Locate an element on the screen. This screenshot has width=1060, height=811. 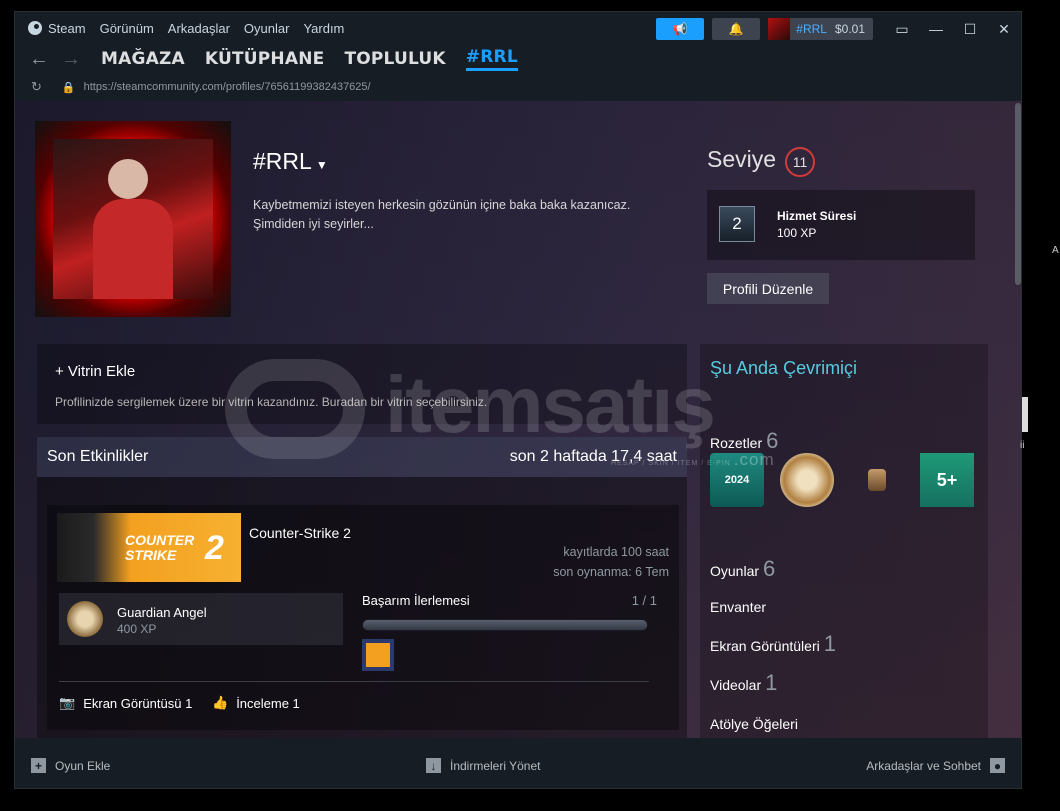
workshop-link: Atölye Öğeleri is located at coordinates (754, 724).